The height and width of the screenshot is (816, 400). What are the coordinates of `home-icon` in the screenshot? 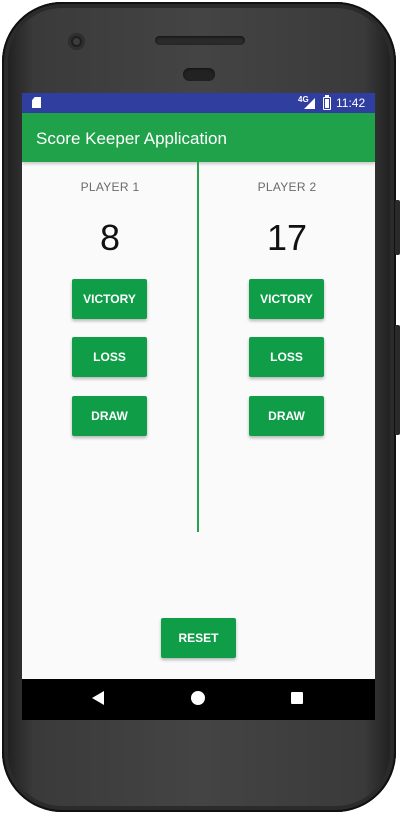 It's located at (198, 698).